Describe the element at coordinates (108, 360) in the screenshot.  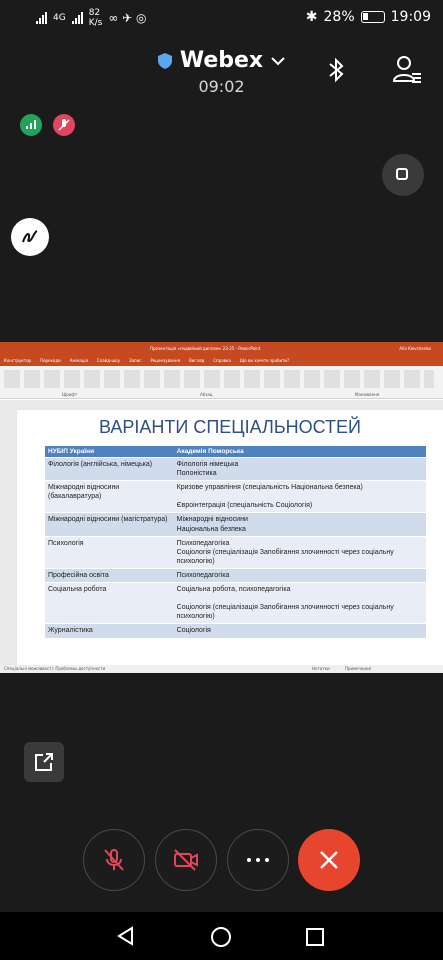
I see `tab-slideshow: Слайд-шоу` at that location.